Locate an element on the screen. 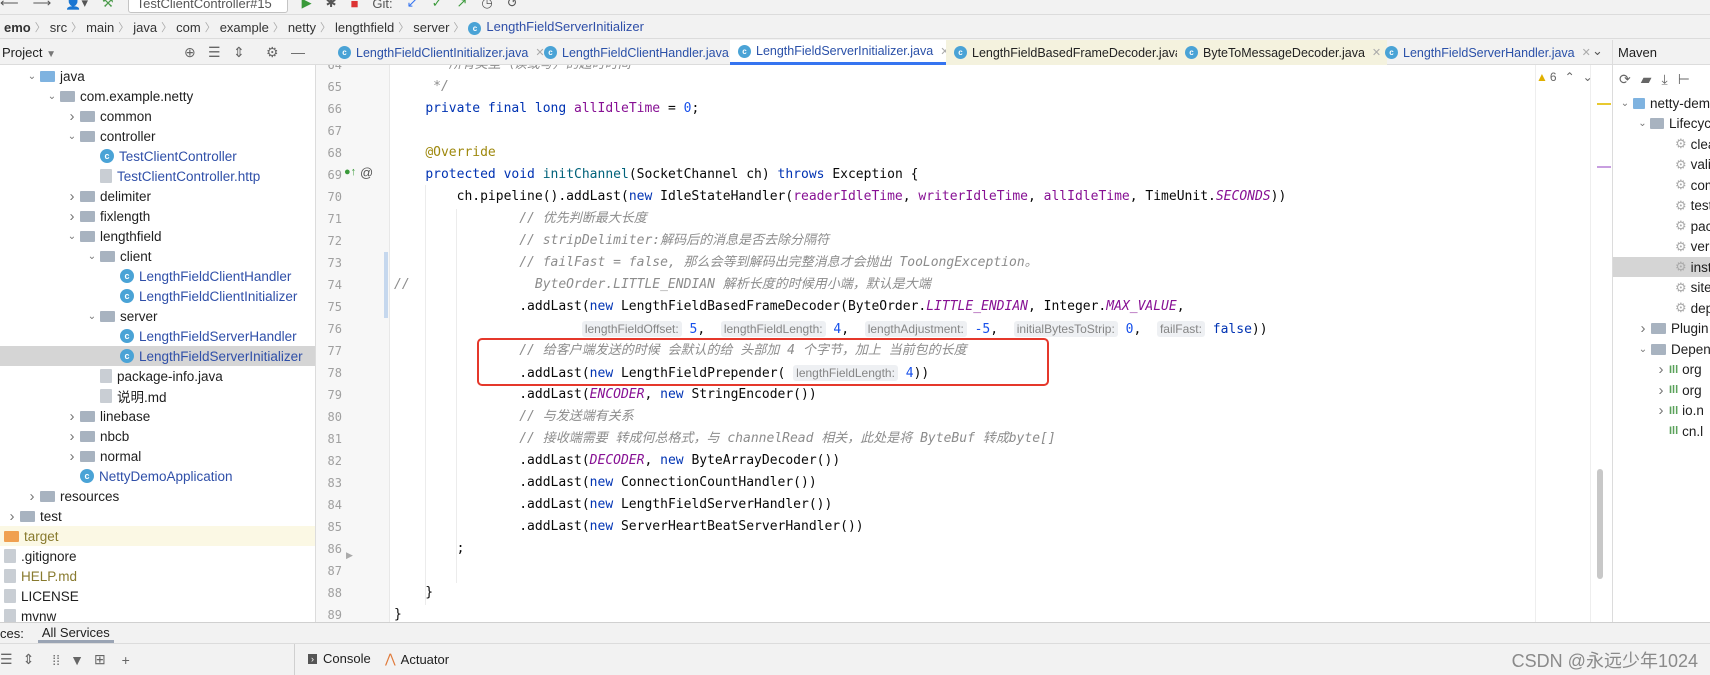 The width and height of the screenshot is (1710, 675). maven-item: Ill cn.l is located at coordinates (1661, 431).